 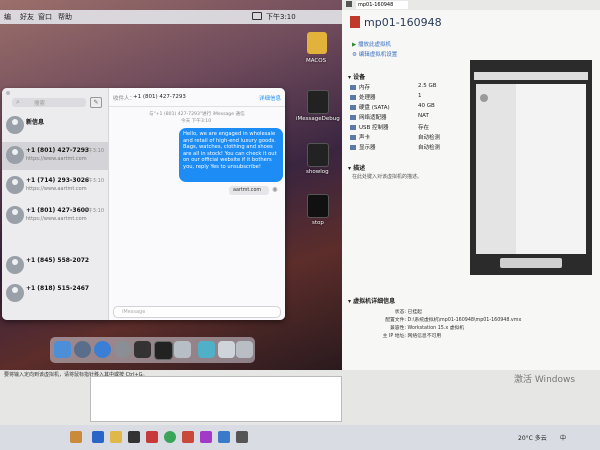 What do you see at coordinates (152, 350) in the screenshot?
I see `mac-dock` at bounding box center [152, 350].